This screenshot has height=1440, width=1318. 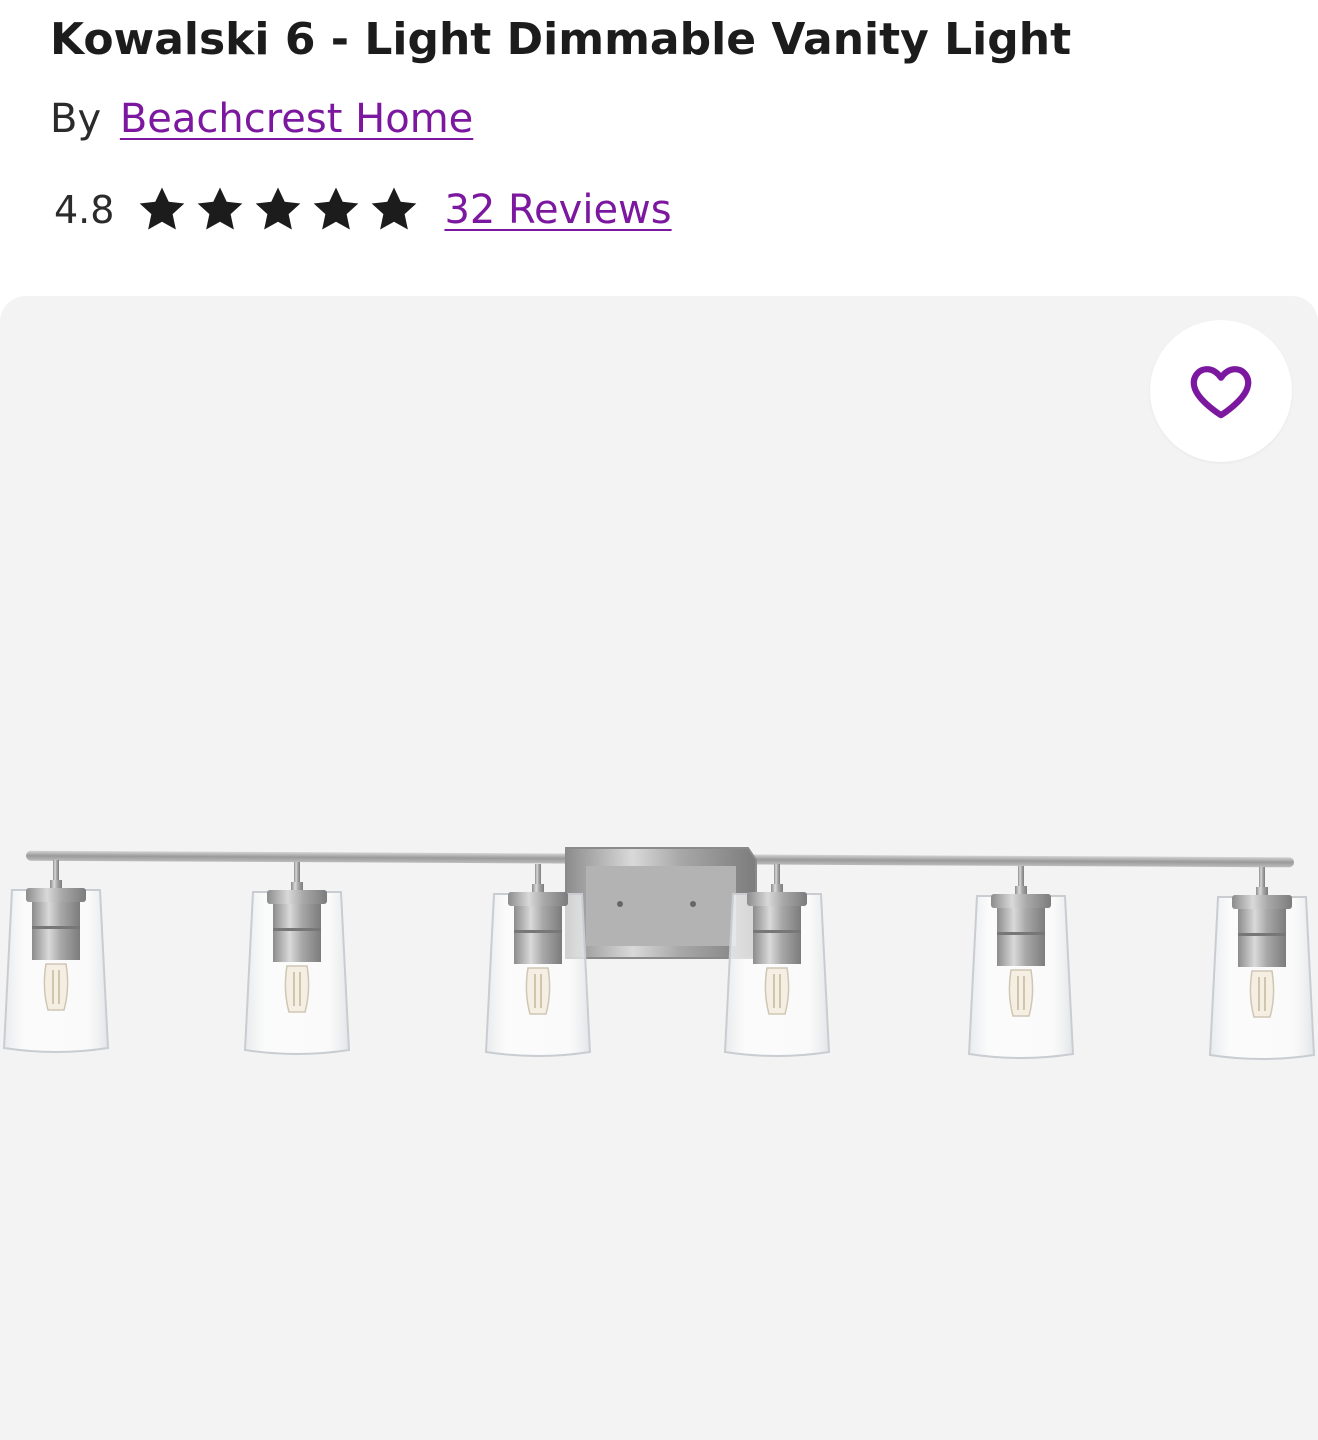 What do you see at coordinates (76, 119) in the screenshot?
I see `by-prefix: By` at bounding box center [76, 119].